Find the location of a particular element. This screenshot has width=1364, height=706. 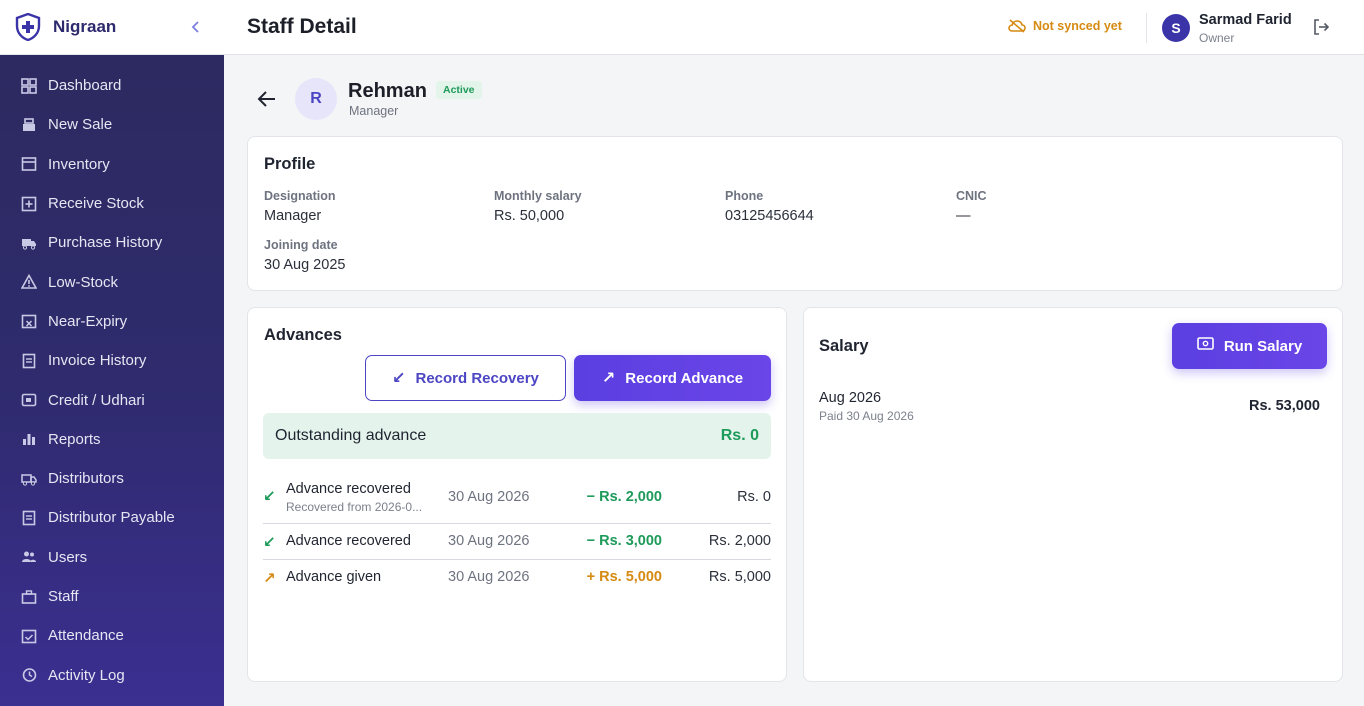

run-salary-label: Run Salary is located at coordinates (1263, 346).